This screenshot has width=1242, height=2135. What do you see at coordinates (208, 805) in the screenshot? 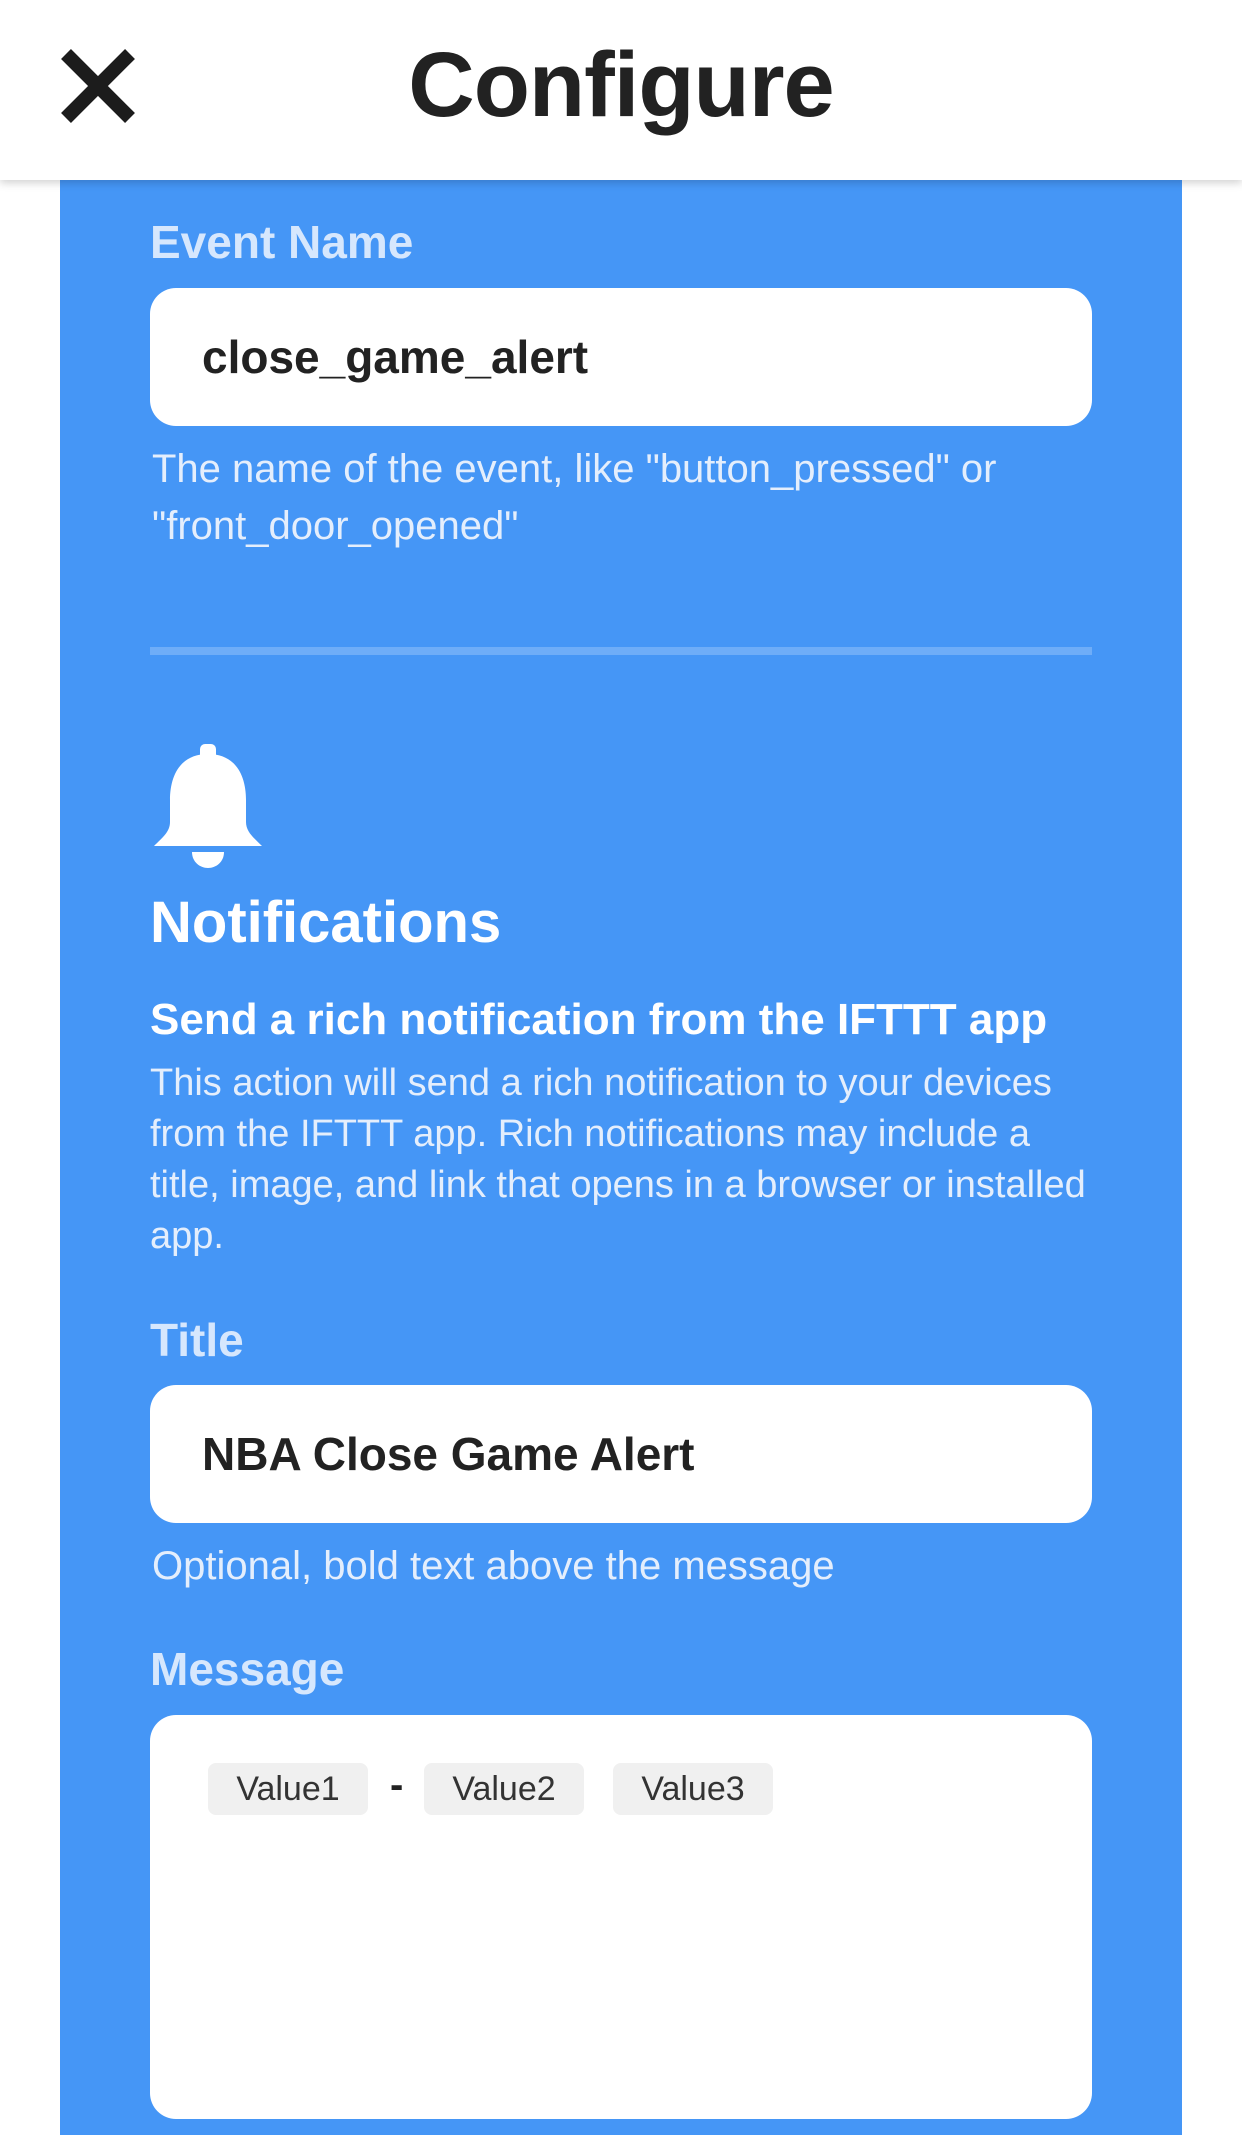
I see `bell-icon` at bounding box center [208, 805].